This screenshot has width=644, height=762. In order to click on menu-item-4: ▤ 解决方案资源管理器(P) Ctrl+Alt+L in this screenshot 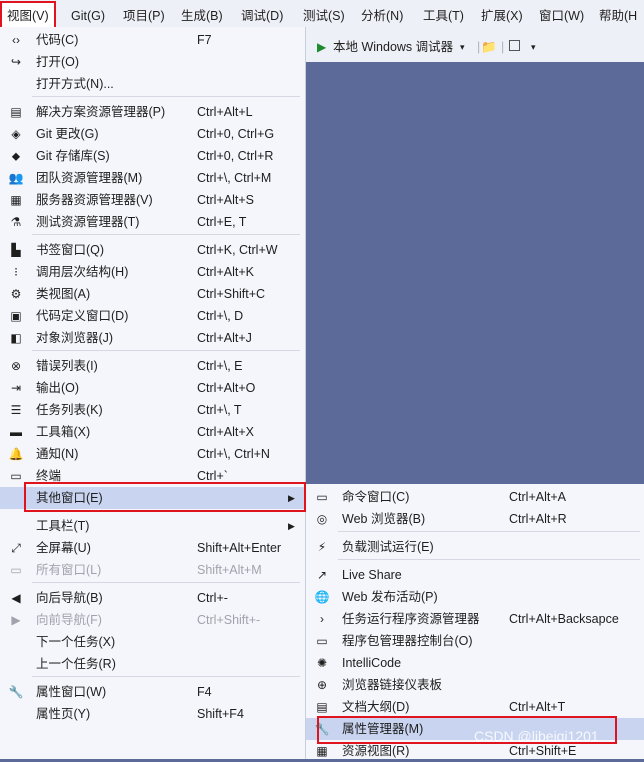, I will do `click(152, 112)`.